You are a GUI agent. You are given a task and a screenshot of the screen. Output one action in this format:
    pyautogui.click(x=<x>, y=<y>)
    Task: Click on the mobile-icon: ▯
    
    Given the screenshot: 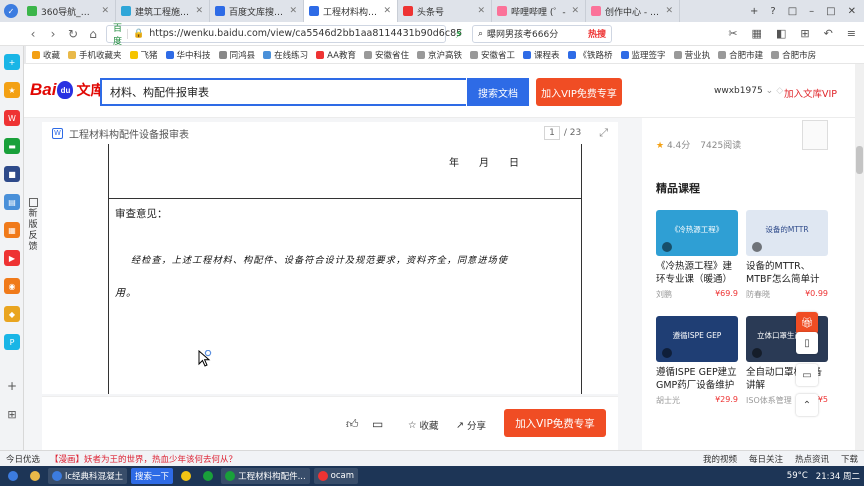 What is the action you would take?
    pyautogui.click(x=807, y=343)
    